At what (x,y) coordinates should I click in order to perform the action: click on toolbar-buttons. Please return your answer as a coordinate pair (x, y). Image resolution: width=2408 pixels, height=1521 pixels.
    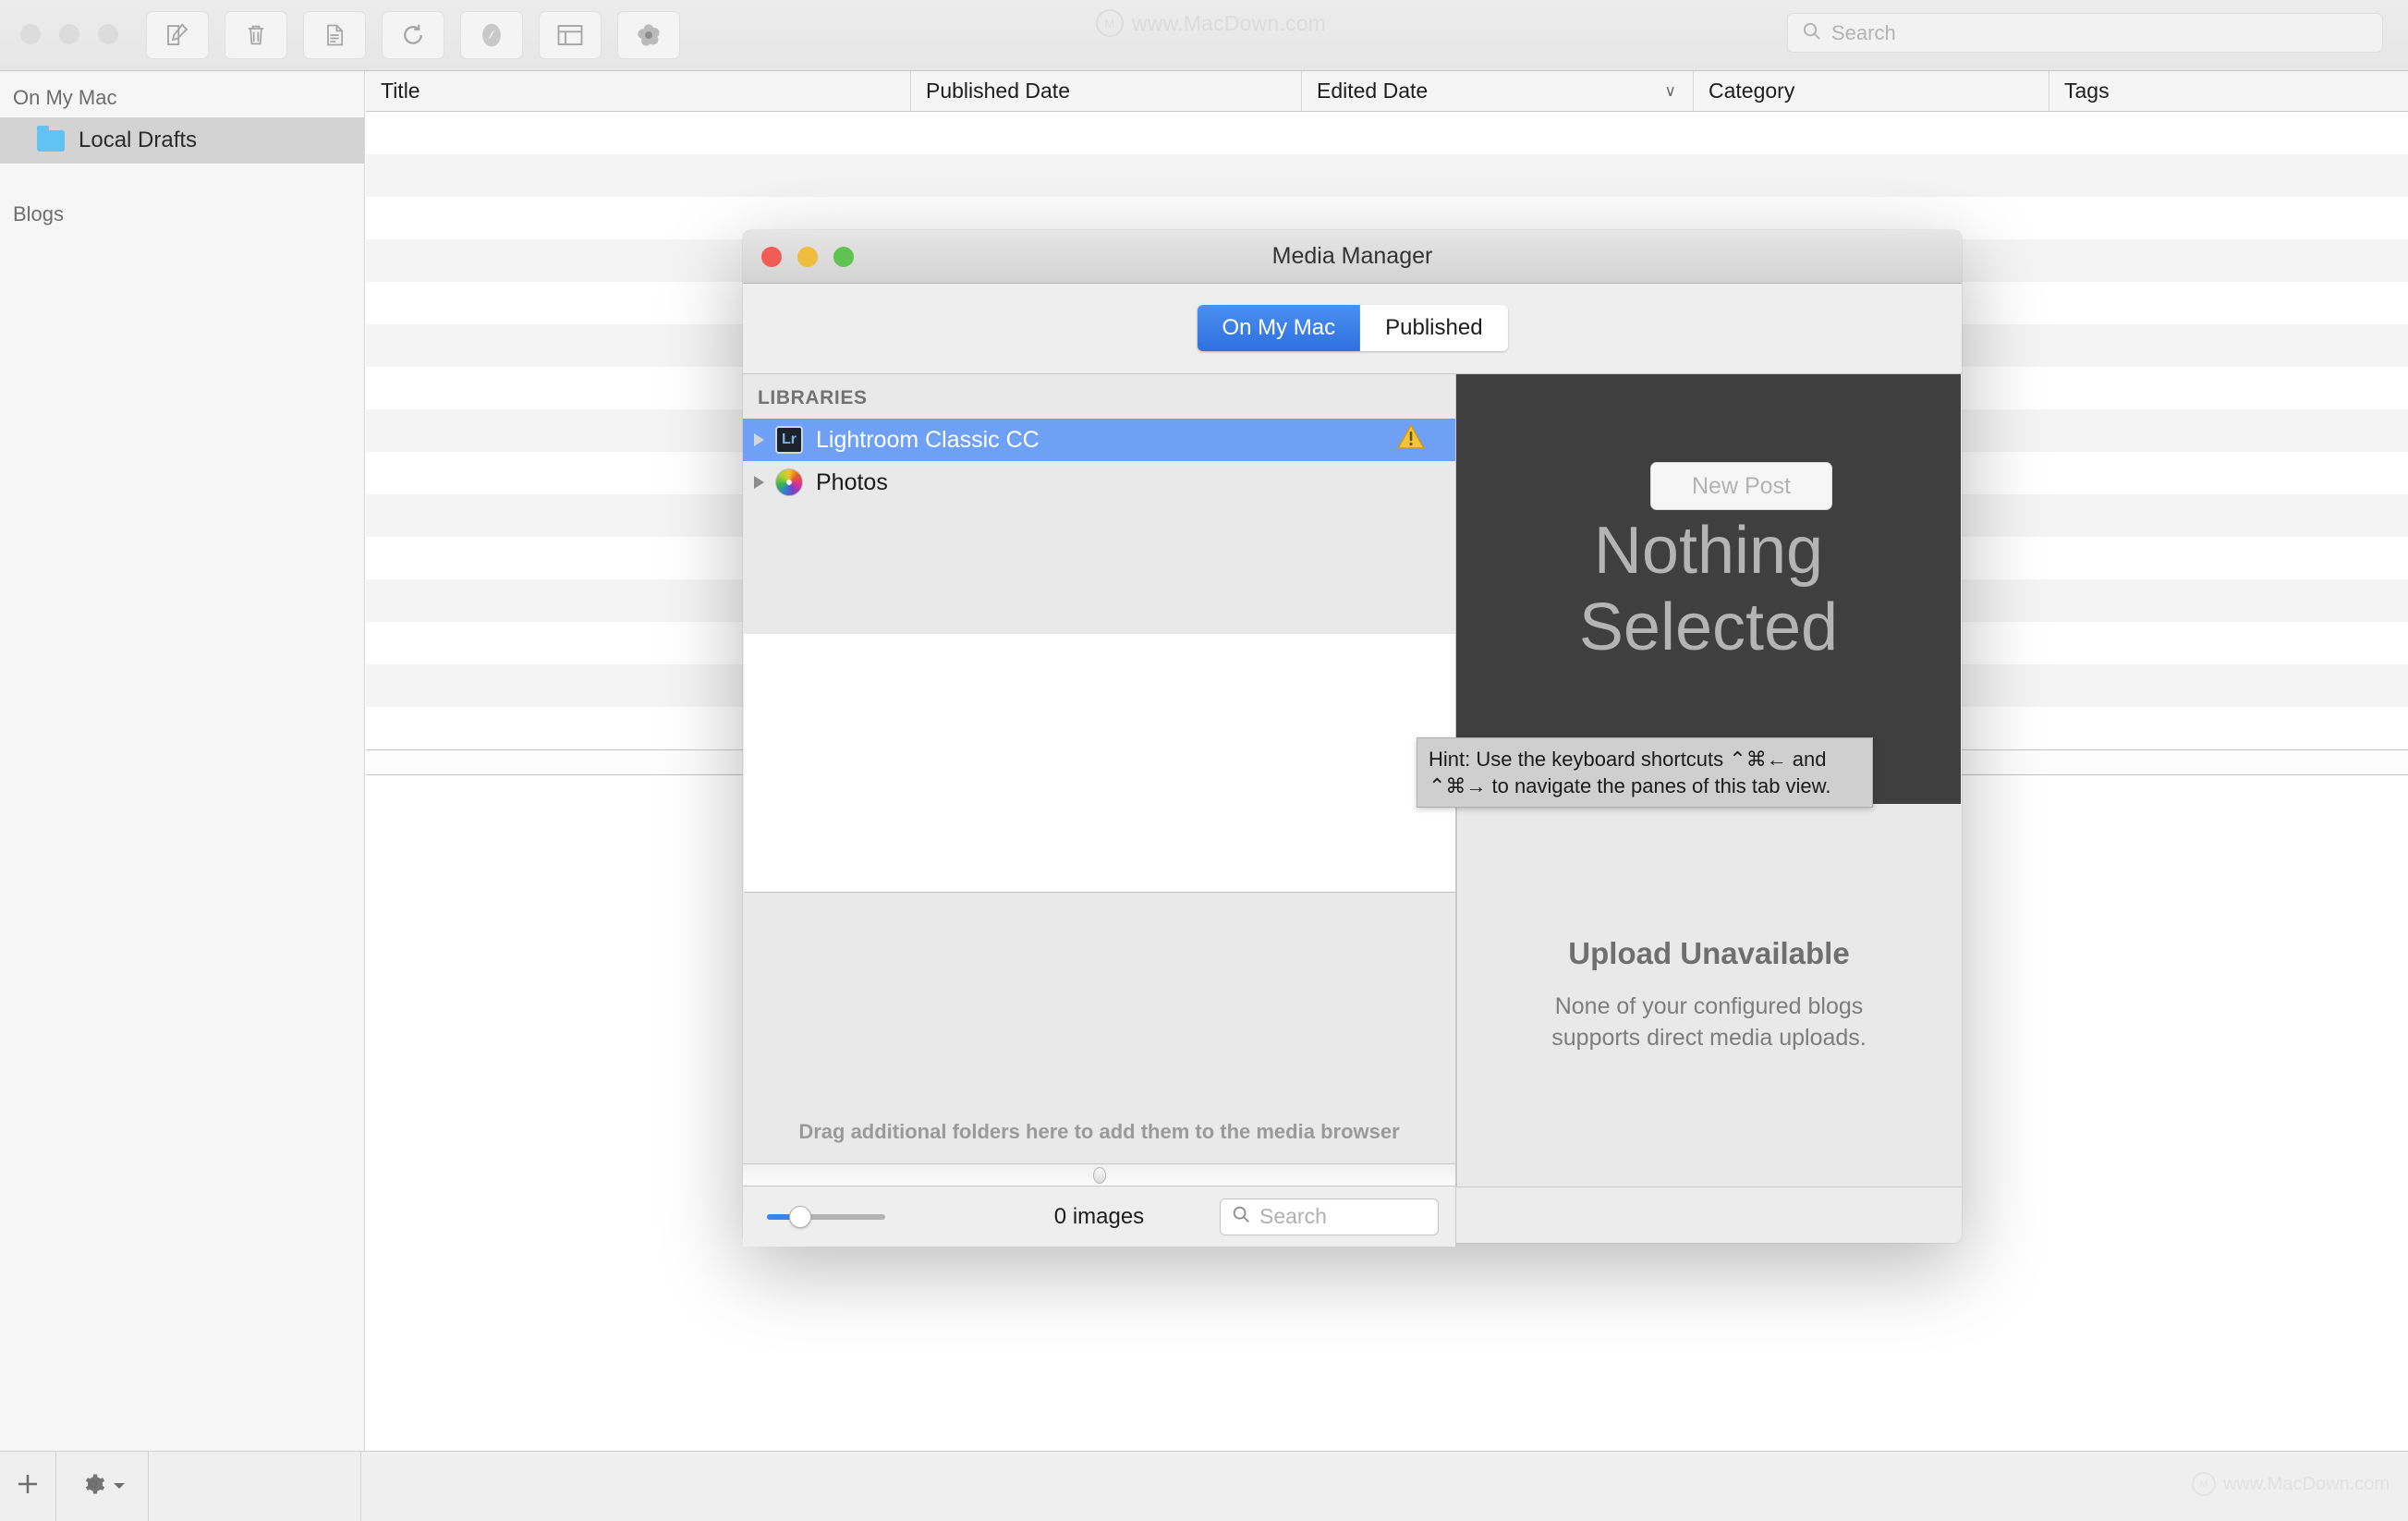
    Looking at the image, I should click on (413, 35).